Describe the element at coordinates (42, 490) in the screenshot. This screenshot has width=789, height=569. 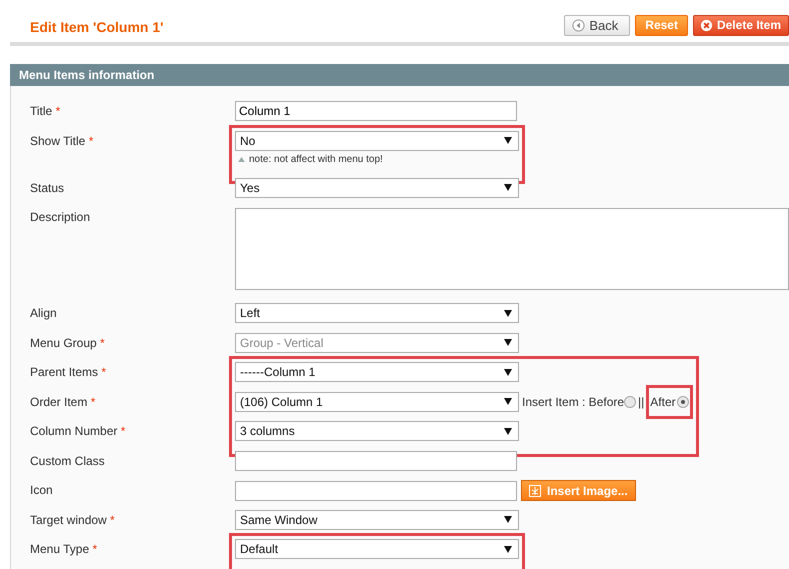
I see `field-label: Icon` at that location.